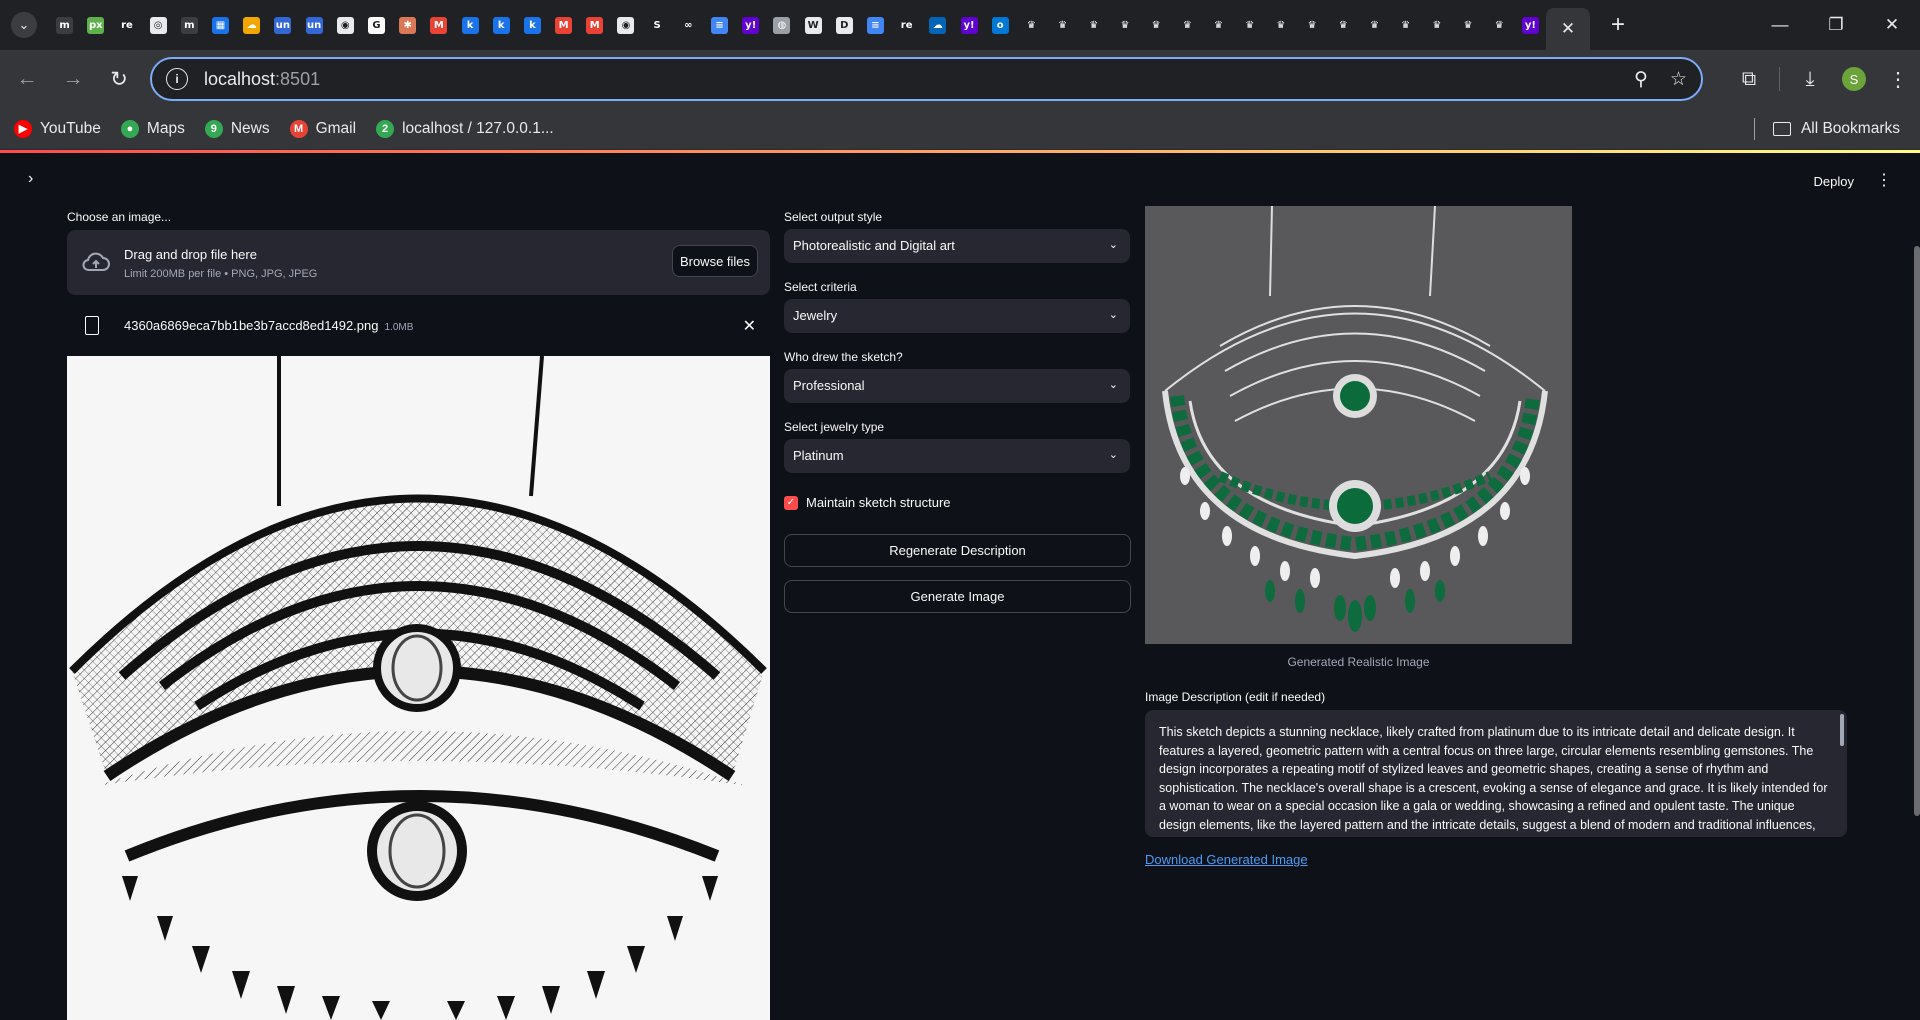 This screenshot has height=1020, width=1920. I want to click on download-generated-image-link: Download Generated Image, so click(1226, 859).